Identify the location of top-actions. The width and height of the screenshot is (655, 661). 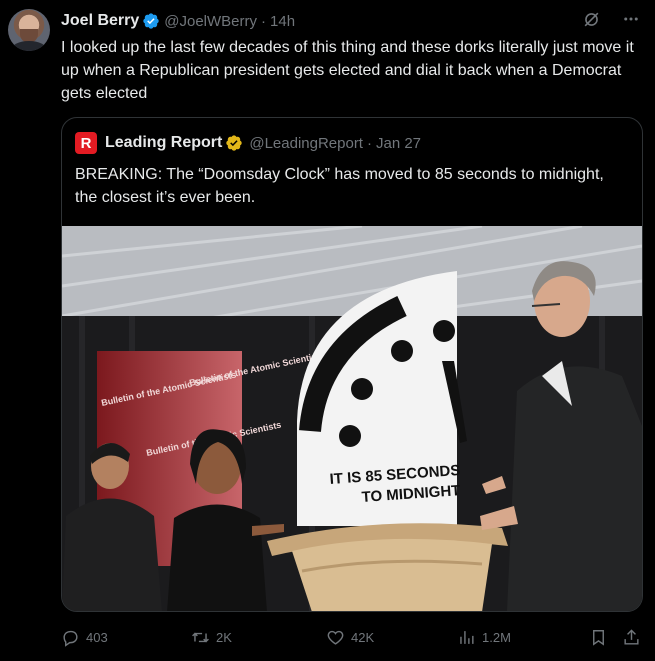
(611, 19).